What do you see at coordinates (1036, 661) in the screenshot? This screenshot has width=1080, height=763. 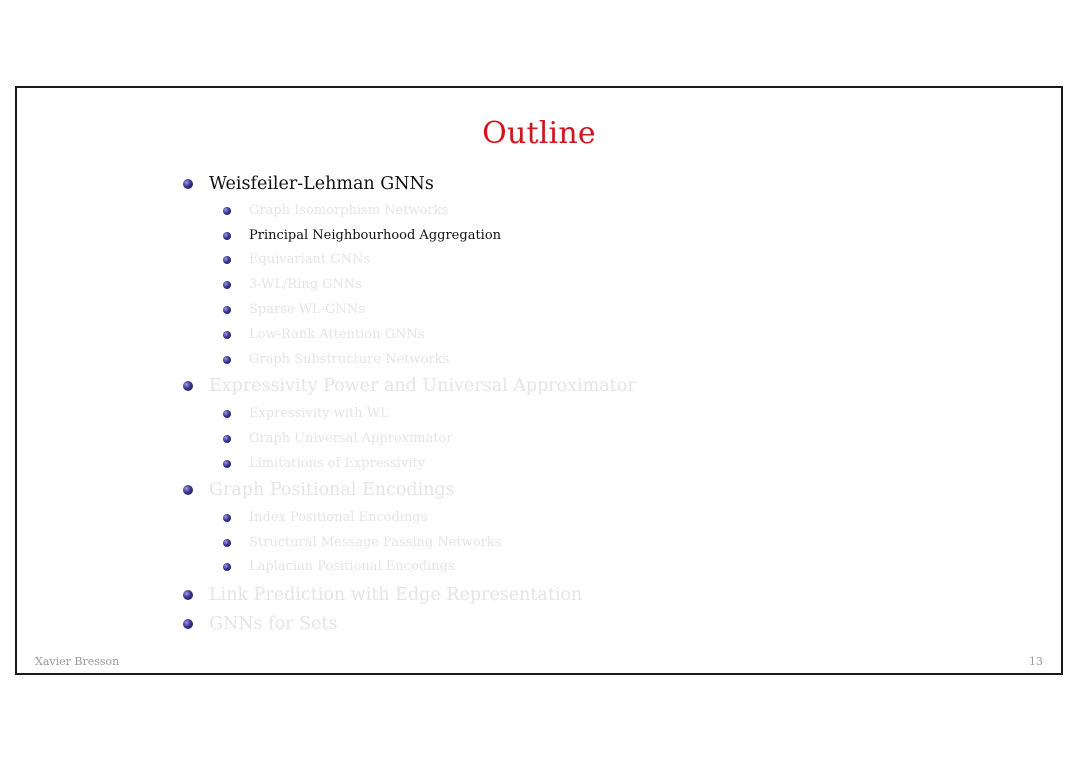 I see `footer-page-number: 13` at bounding box center [1036, 661].